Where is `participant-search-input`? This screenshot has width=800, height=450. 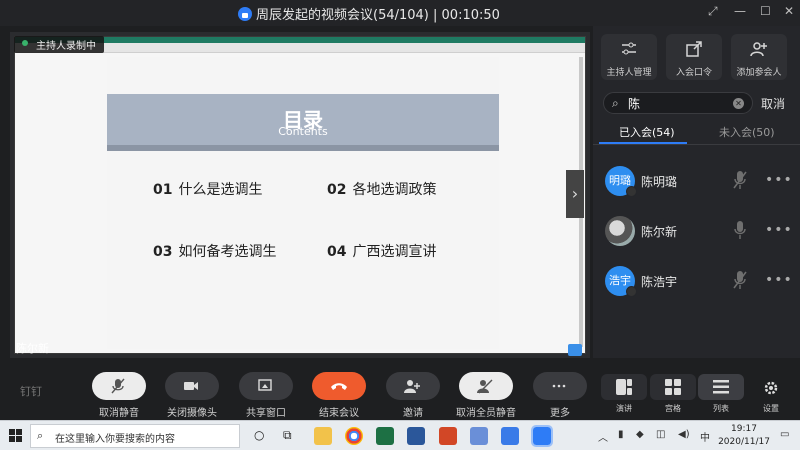 participant-search-input is located at coordinates (680, 103).